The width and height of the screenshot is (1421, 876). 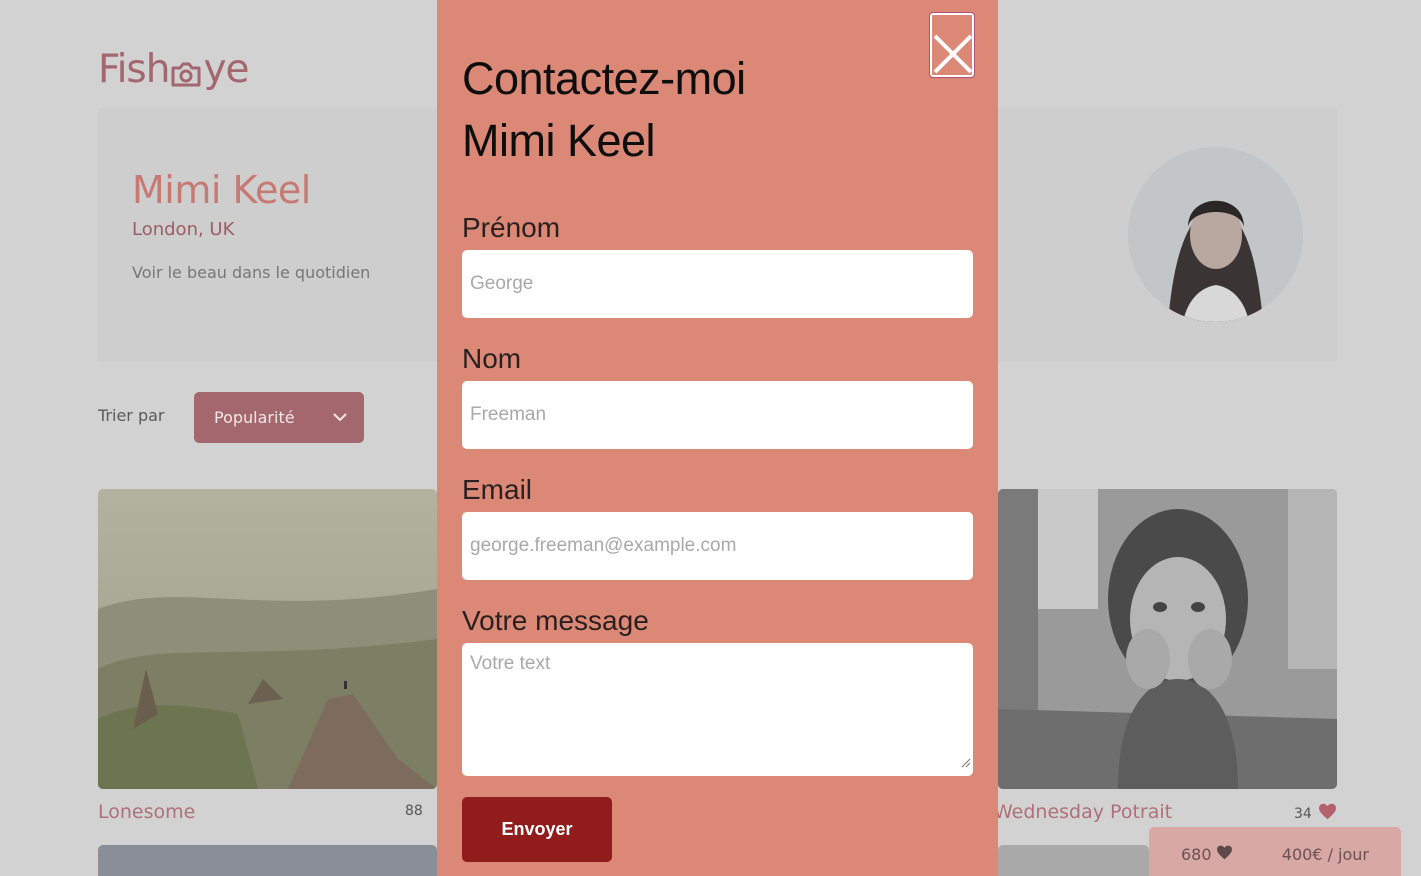 What do you see at coordinates (134, 69) in the screenshot?
I see `logo-text-left: Fish` at bounding box center [134, 69].